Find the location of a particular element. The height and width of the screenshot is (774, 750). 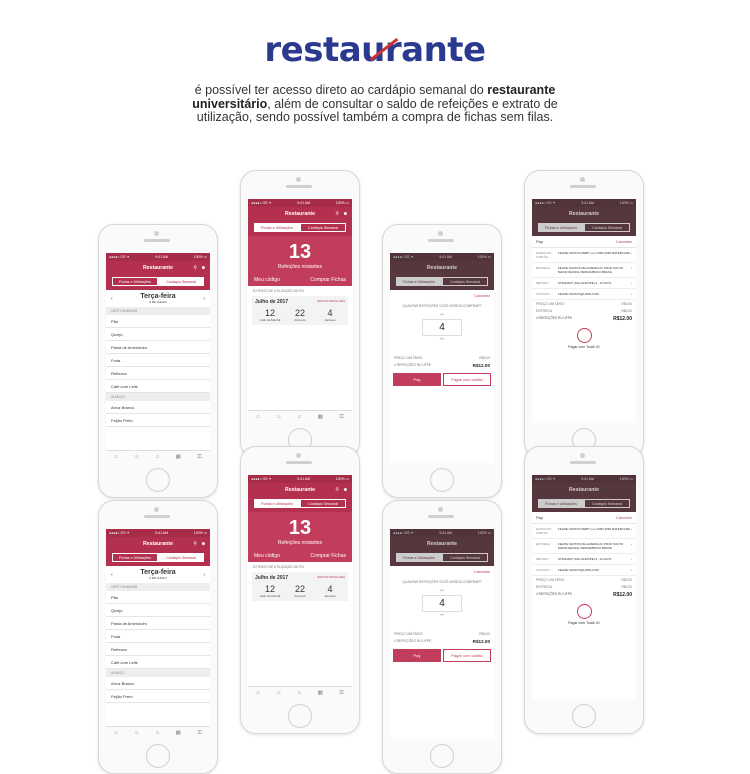

menu-item: Queijo is located at coordinates (158, 334).